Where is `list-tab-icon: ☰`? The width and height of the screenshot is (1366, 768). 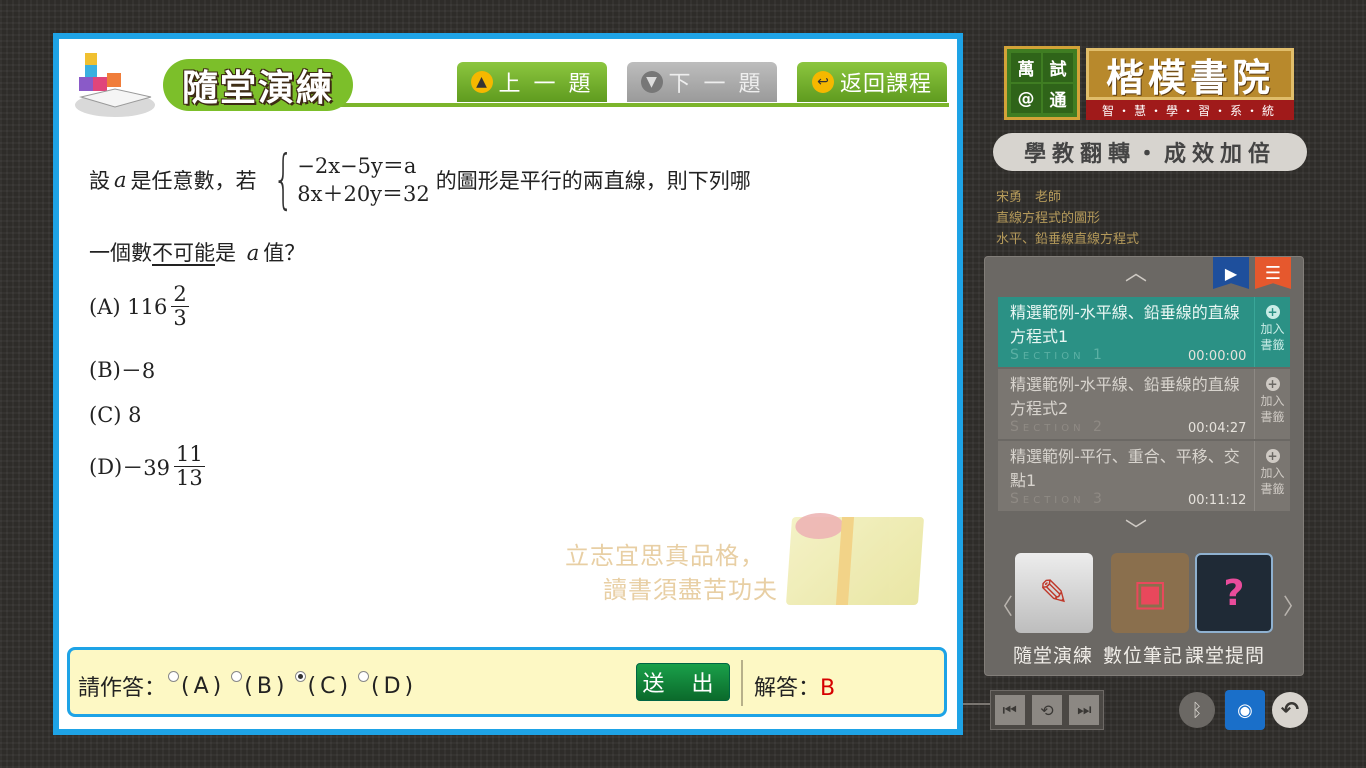 list-tab-icon: ☰ is located at coordinates (1273, 273).